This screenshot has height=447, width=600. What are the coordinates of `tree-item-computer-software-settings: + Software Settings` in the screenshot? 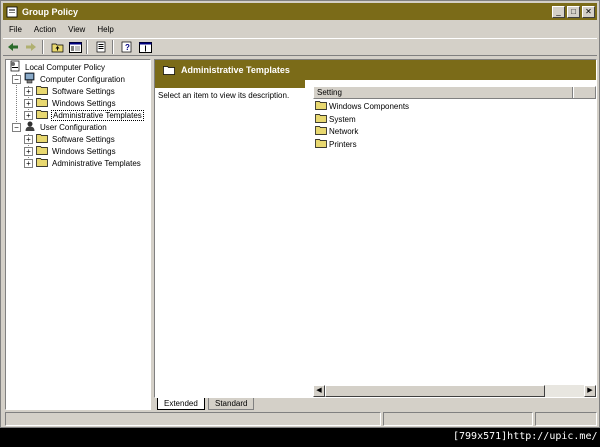 It's located at (70, 91).